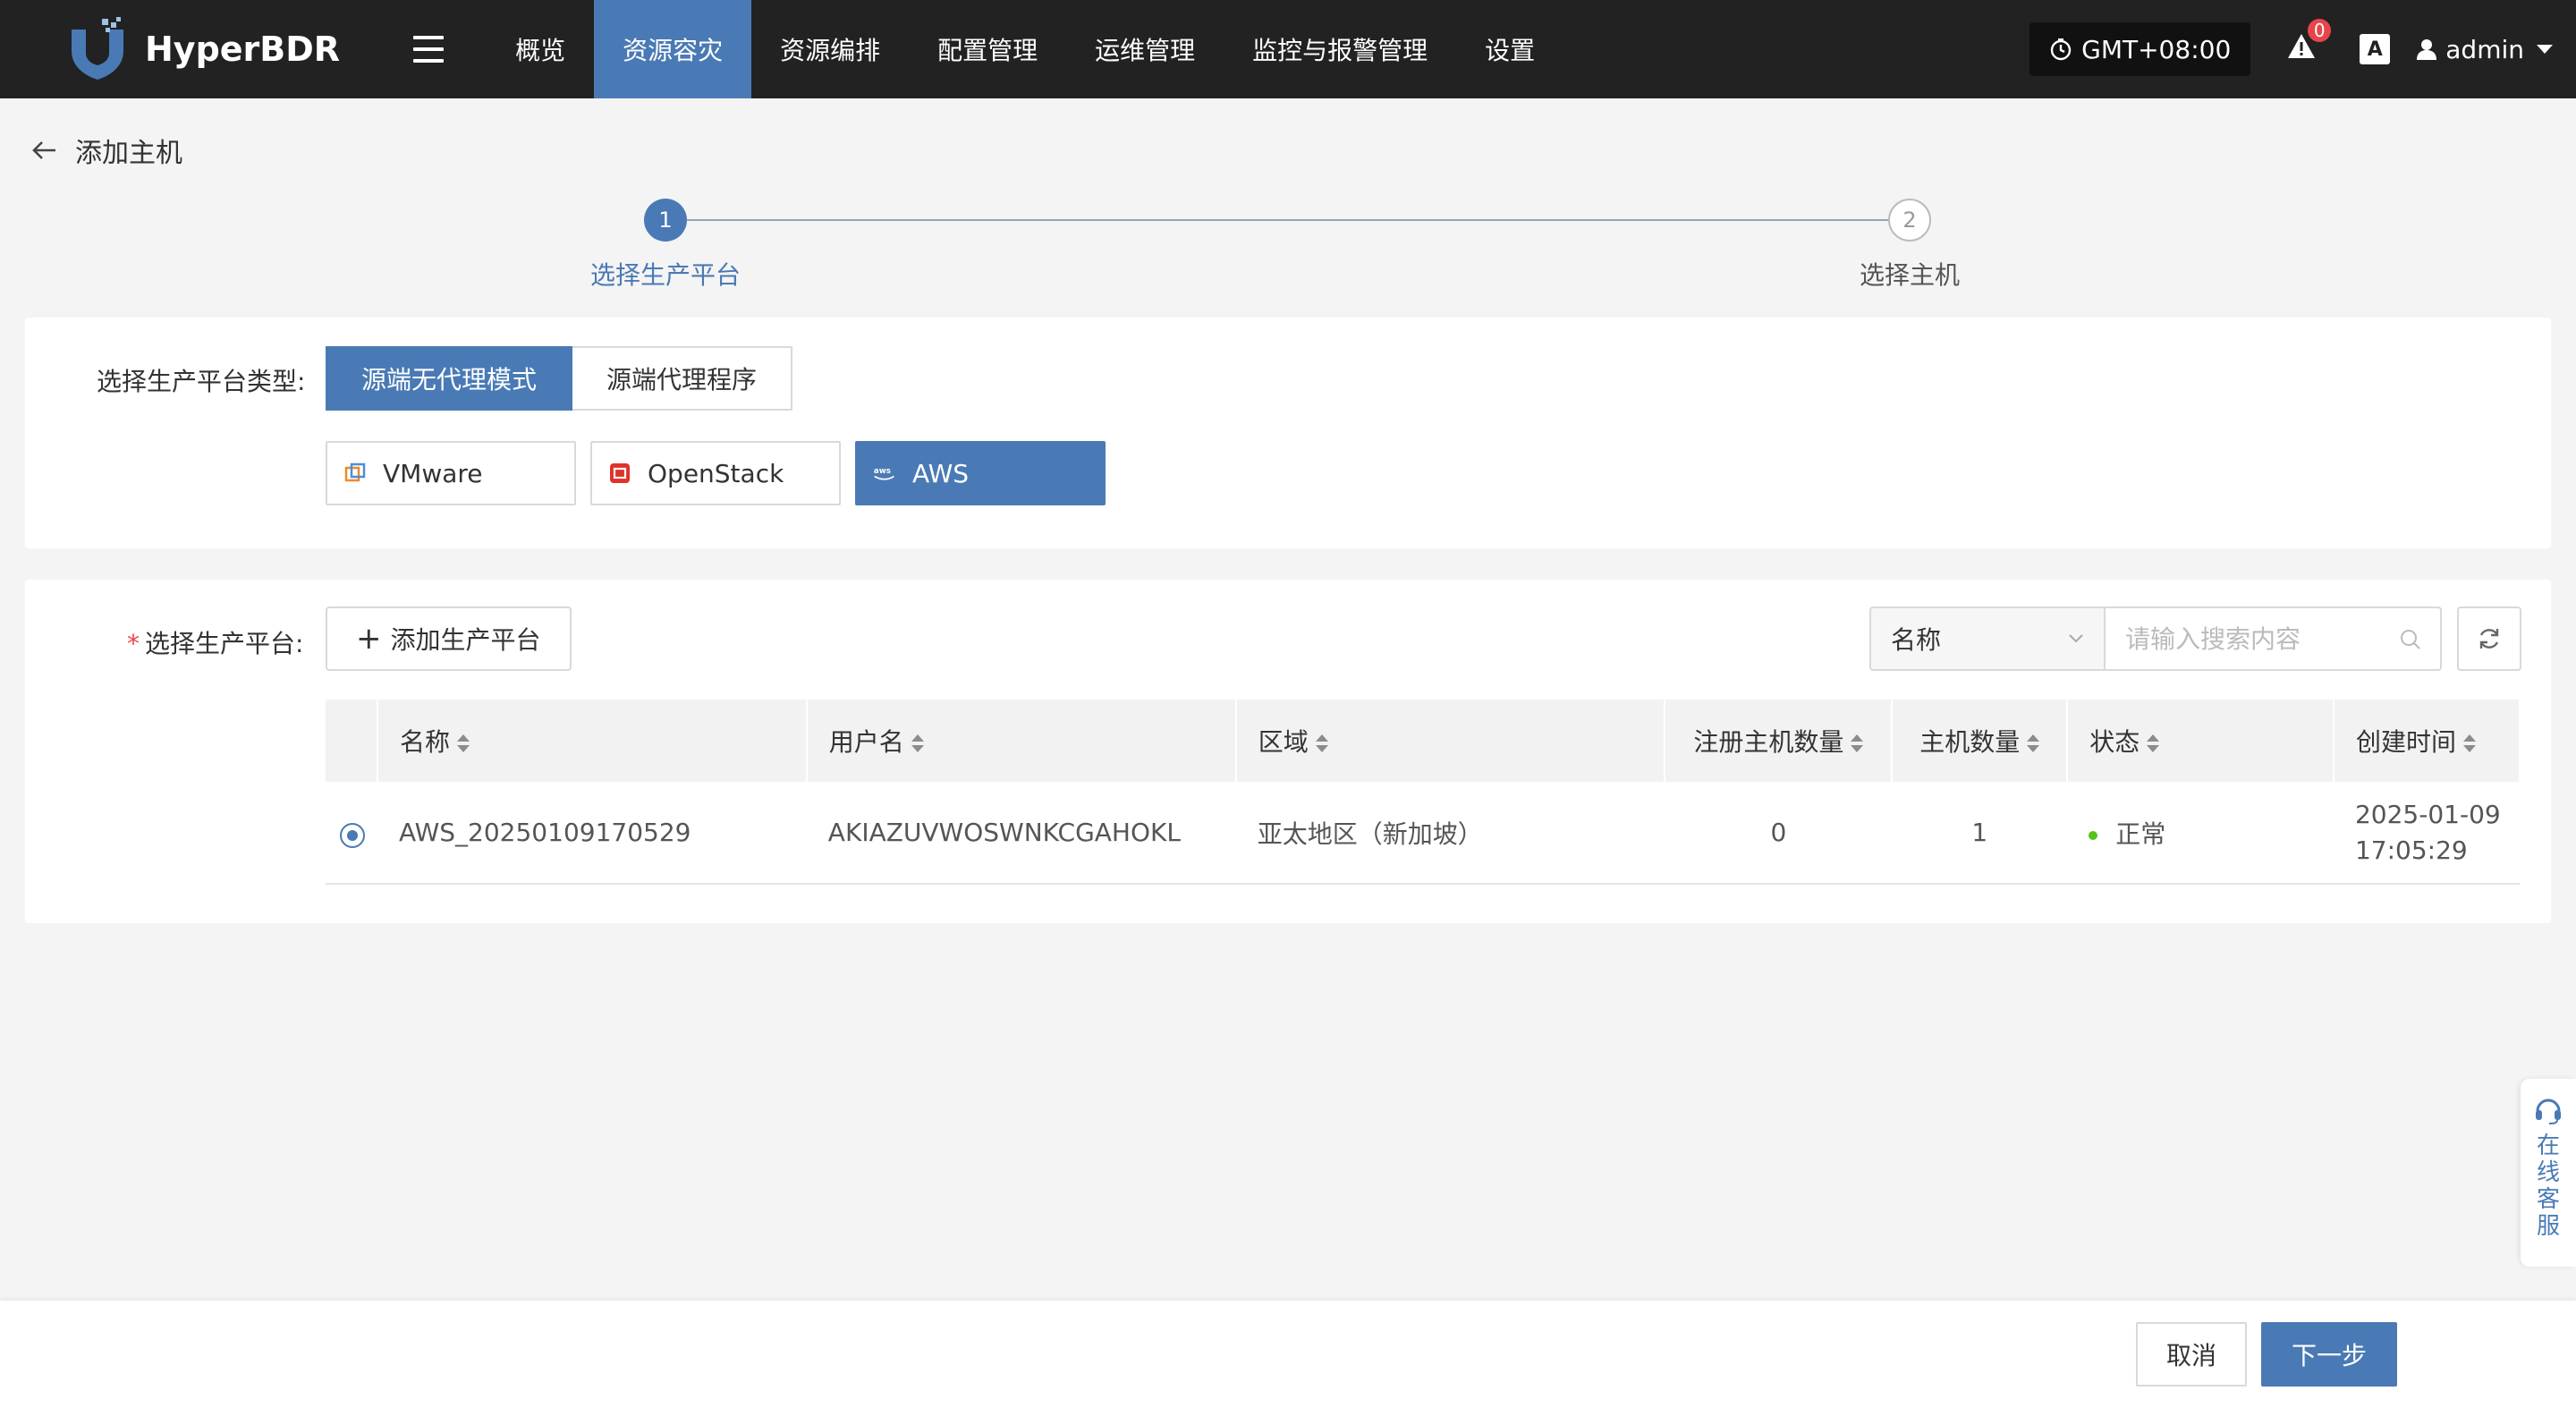 The width and height of the screenshot is (2576, 1408). Describe the element at coordinates (2309, 43) in the screenshot. I see `alert-button: 0` at that location.